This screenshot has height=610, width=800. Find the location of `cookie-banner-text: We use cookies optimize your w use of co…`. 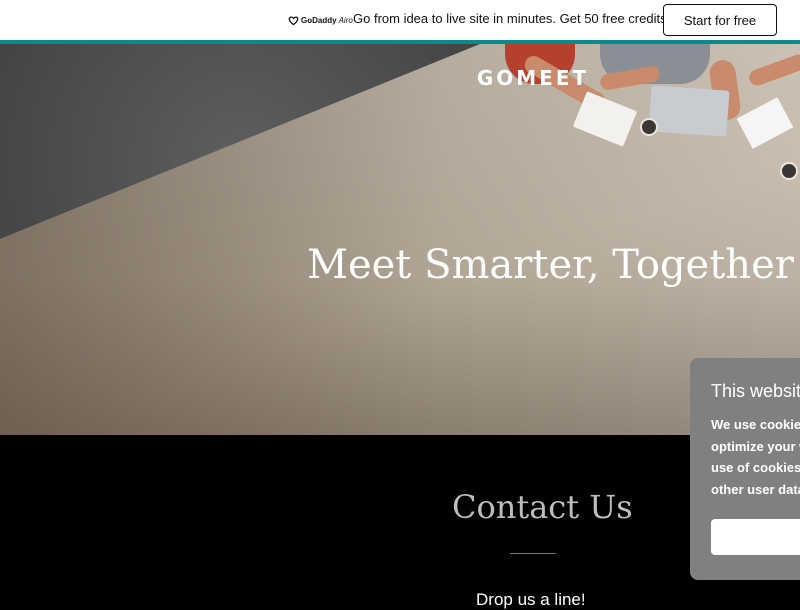

cookie-banner-text: We use cookies optimize your w use of co… is located at coordinates (755, 457).